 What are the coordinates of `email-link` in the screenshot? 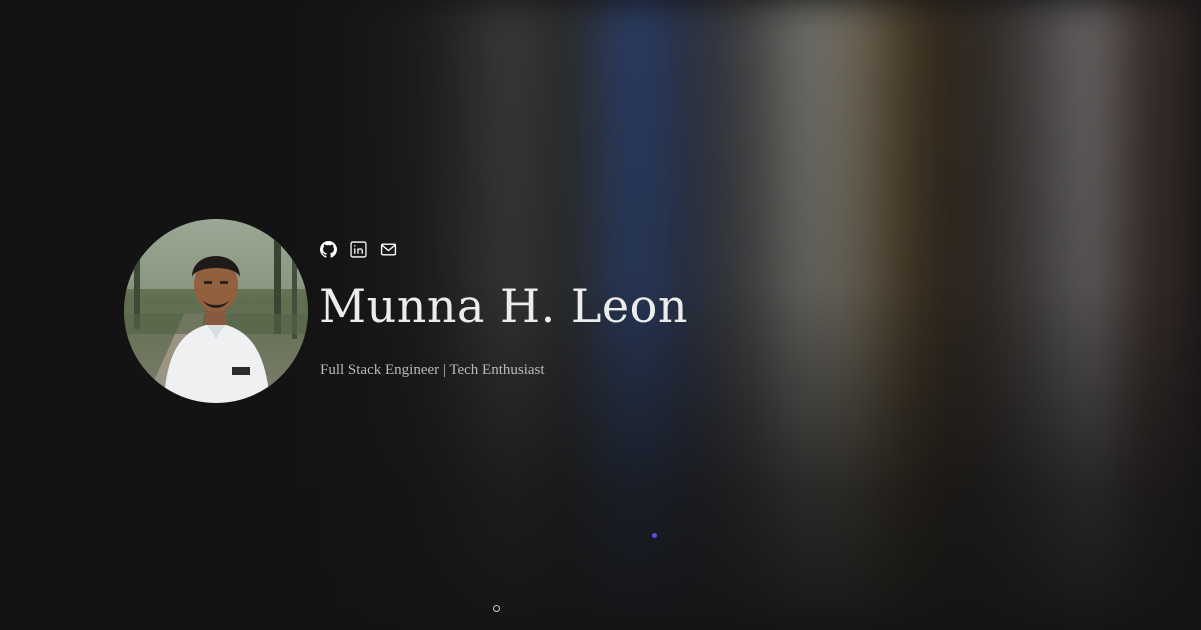 It's located at (388, 251).